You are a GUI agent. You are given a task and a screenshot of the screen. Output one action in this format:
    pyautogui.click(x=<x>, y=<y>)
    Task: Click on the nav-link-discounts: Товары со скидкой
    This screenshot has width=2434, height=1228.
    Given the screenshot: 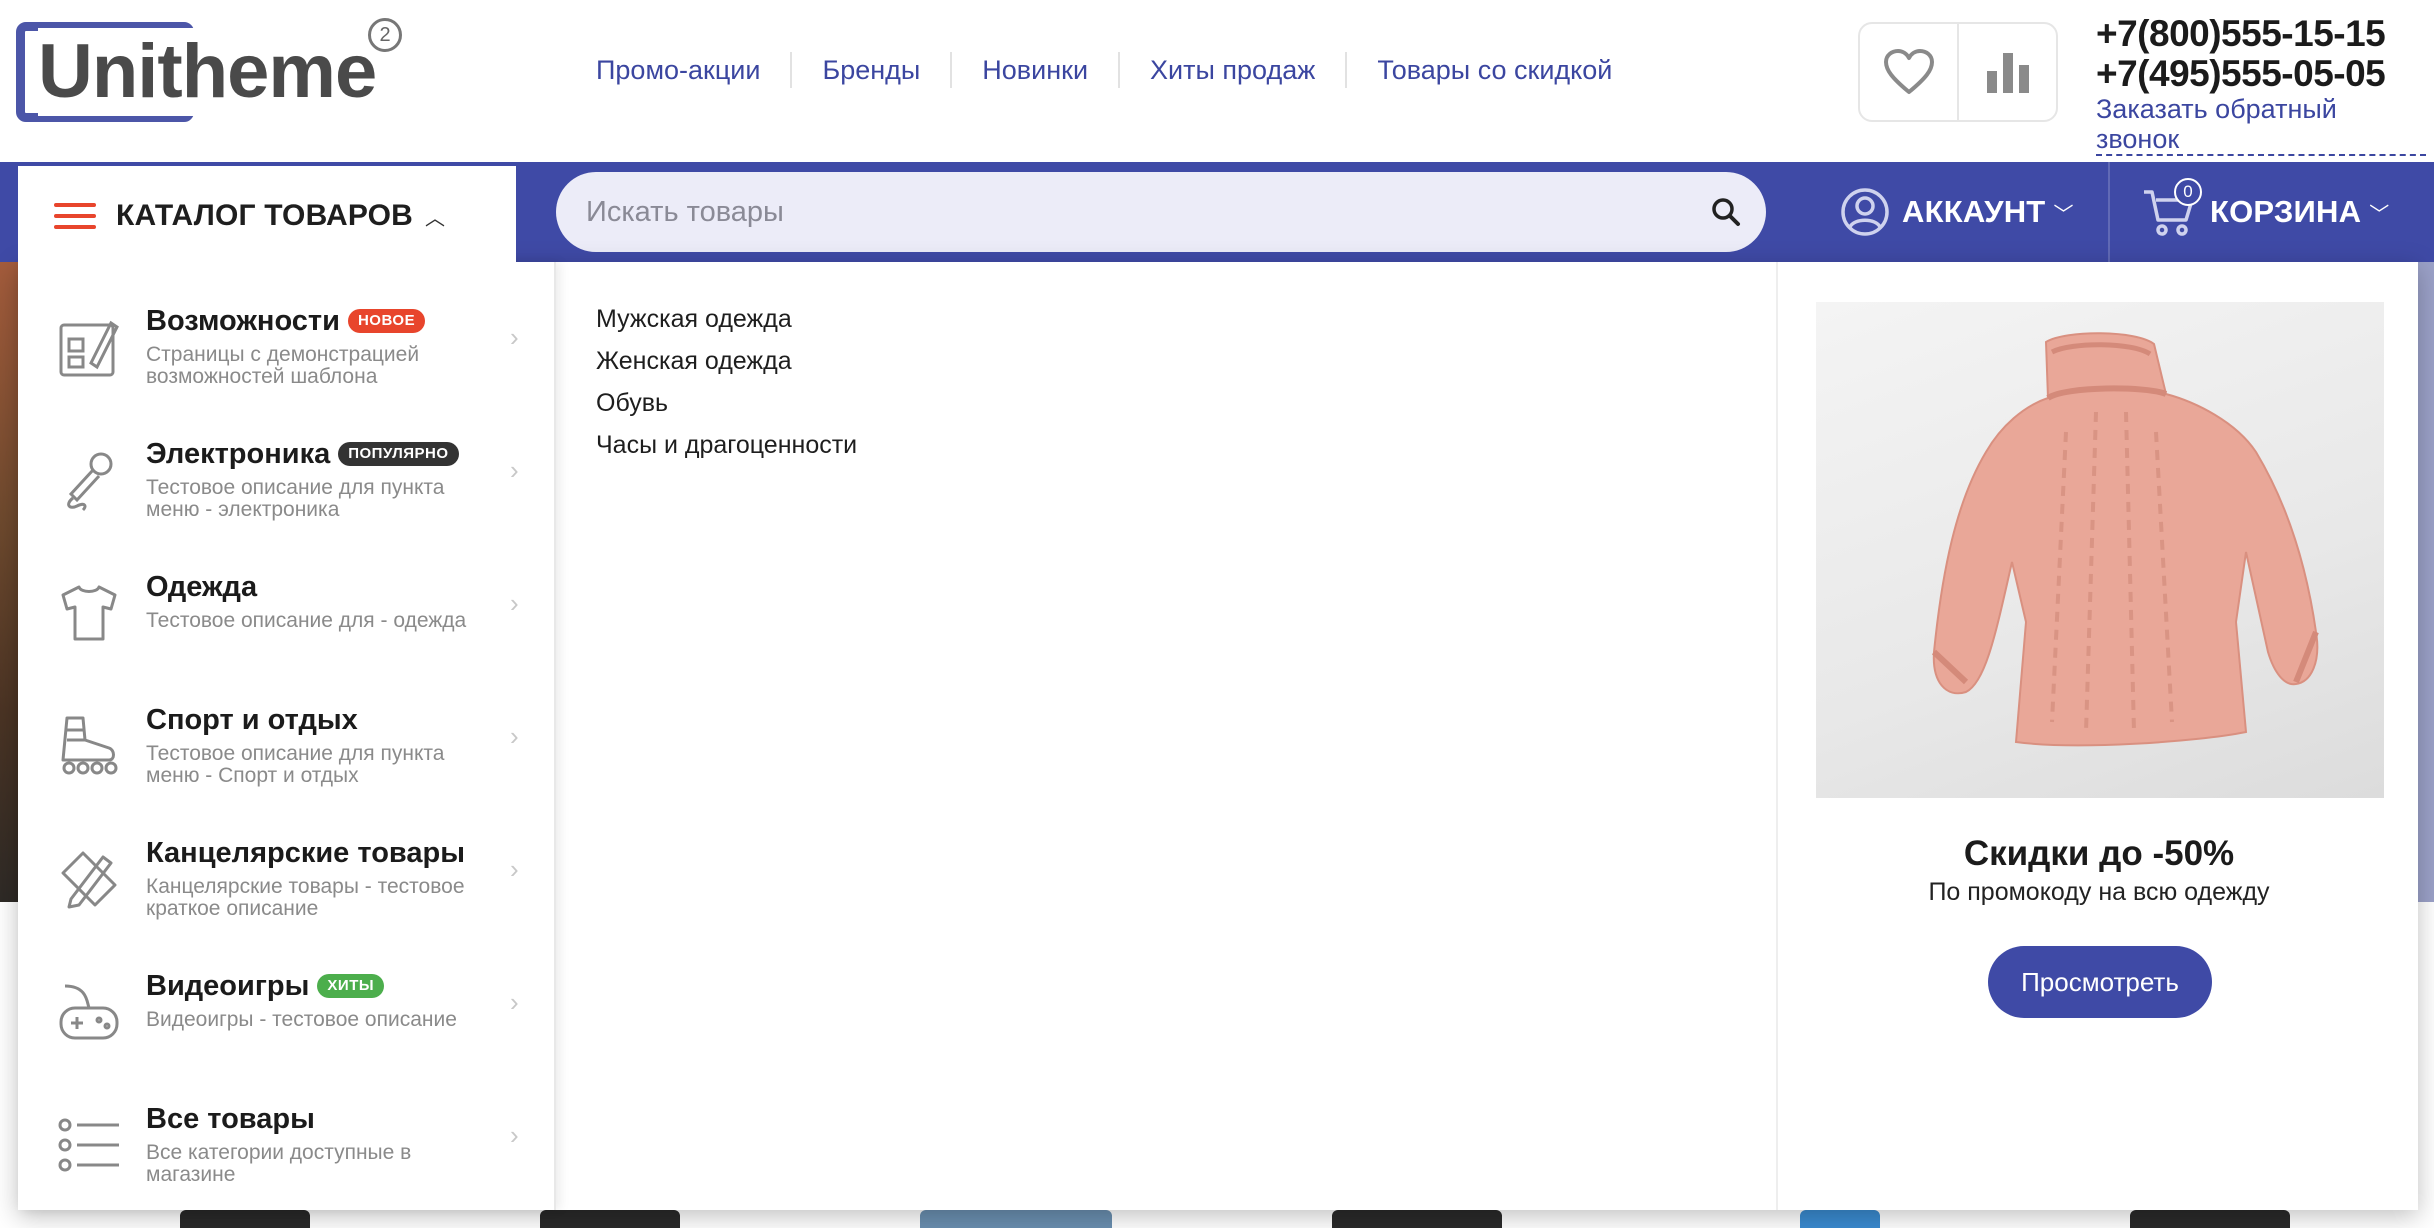 What is the action you would take?
    pyautogui.click(x=1493, y=70)
    